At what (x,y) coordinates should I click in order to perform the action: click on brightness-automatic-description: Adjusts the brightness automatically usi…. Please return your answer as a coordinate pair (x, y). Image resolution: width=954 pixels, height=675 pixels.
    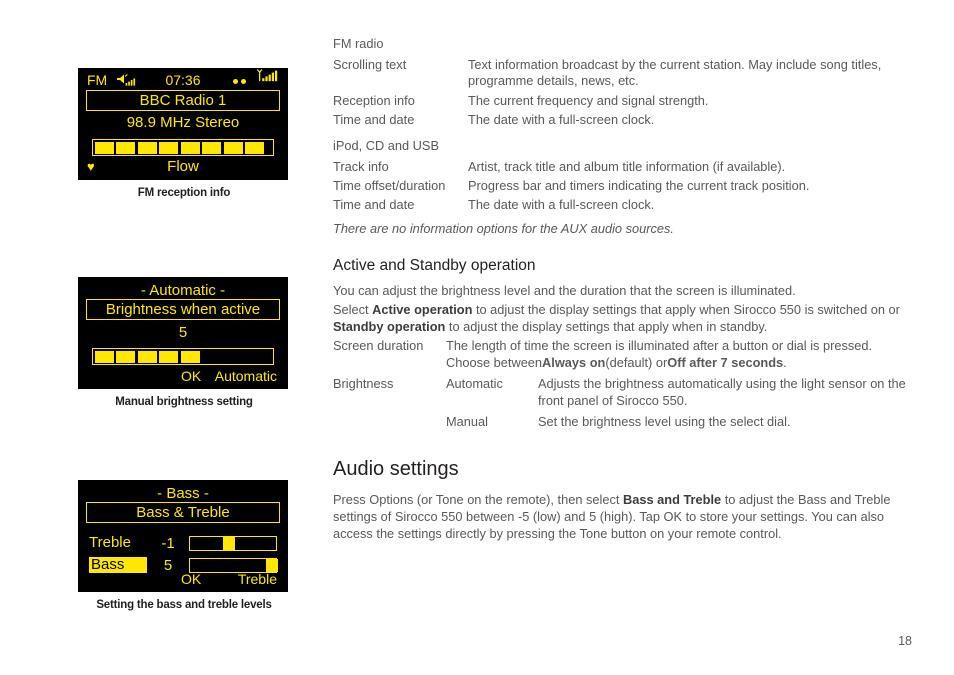
    Looking at the image, I should click on (722, 391).